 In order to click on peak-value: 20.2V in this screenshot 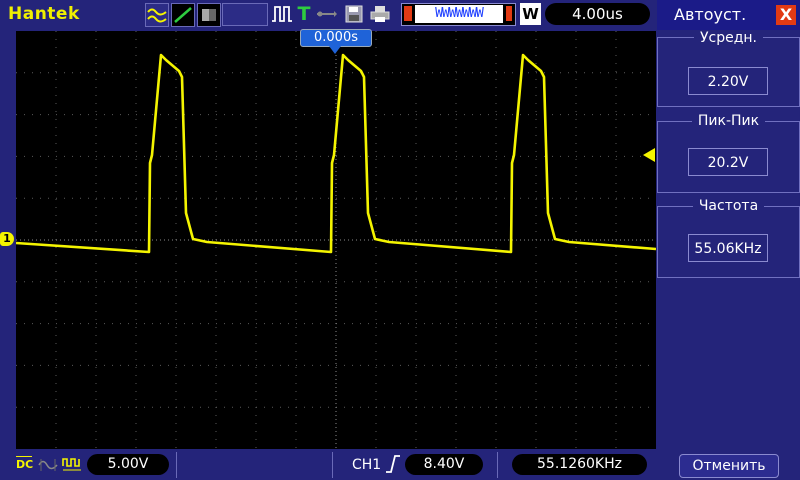, I will do `click(728, 162)`.